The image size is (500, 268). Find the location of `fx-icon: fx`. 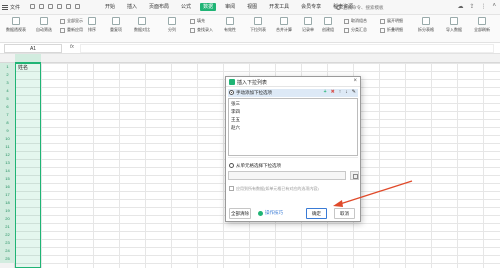

fx-icon: fx is located at coordinates (72, 47).